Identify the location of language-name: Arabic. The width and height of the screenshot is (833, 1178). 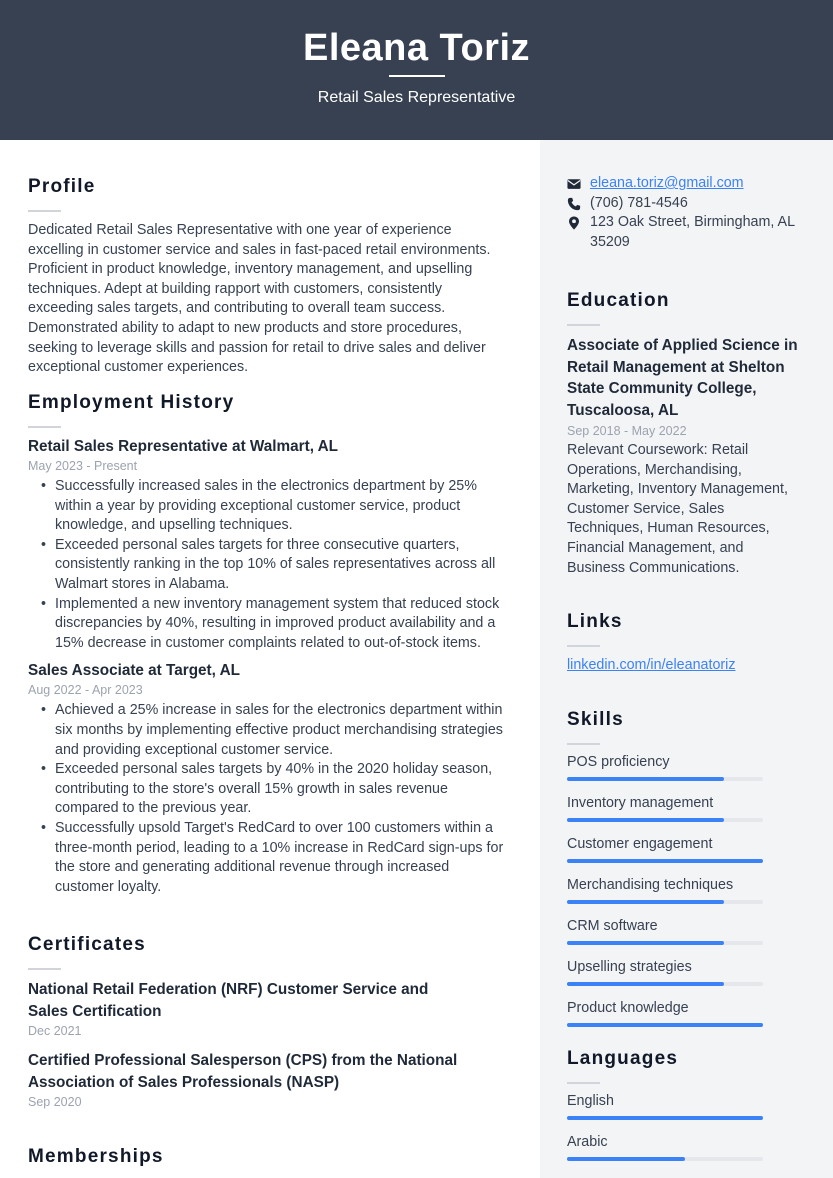
(587, 1142).